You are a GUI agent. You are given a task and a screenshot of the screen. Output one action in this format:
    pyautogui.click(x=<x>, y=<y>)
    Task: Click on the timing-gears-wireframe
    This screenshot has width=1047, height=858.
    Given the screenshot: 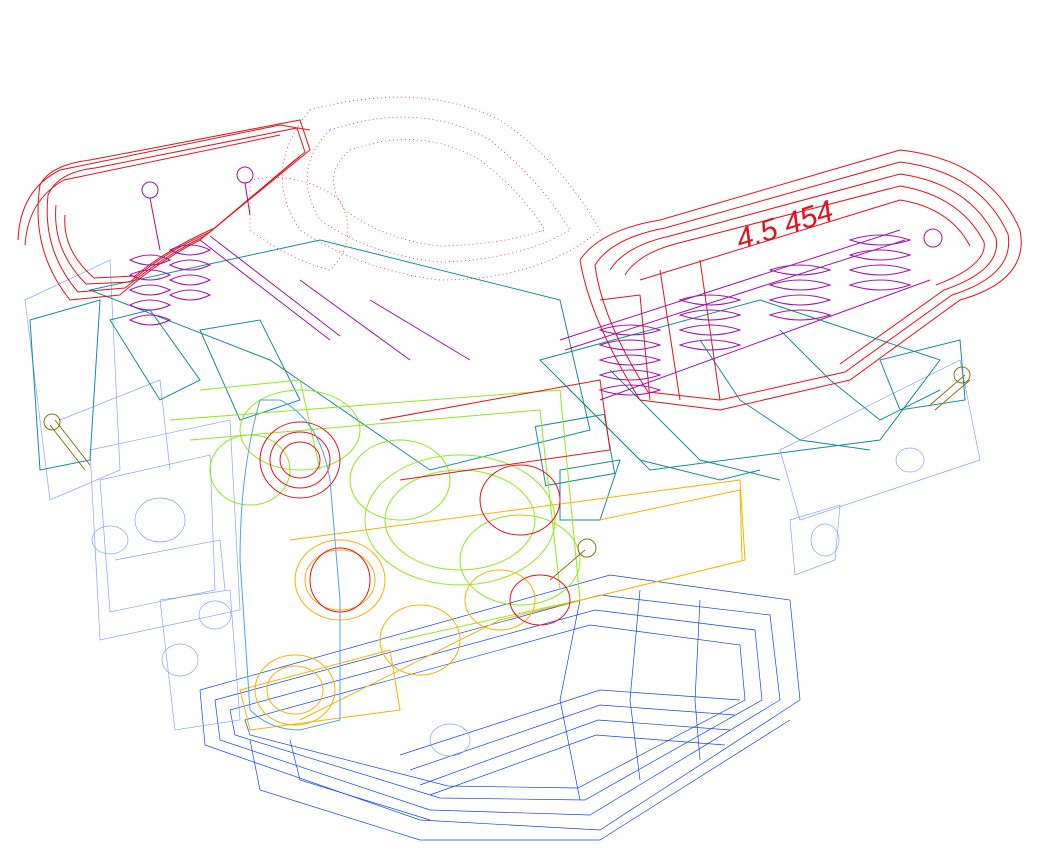 What is the action you would take?
    pyautogui.click(x=492, y=605)
    